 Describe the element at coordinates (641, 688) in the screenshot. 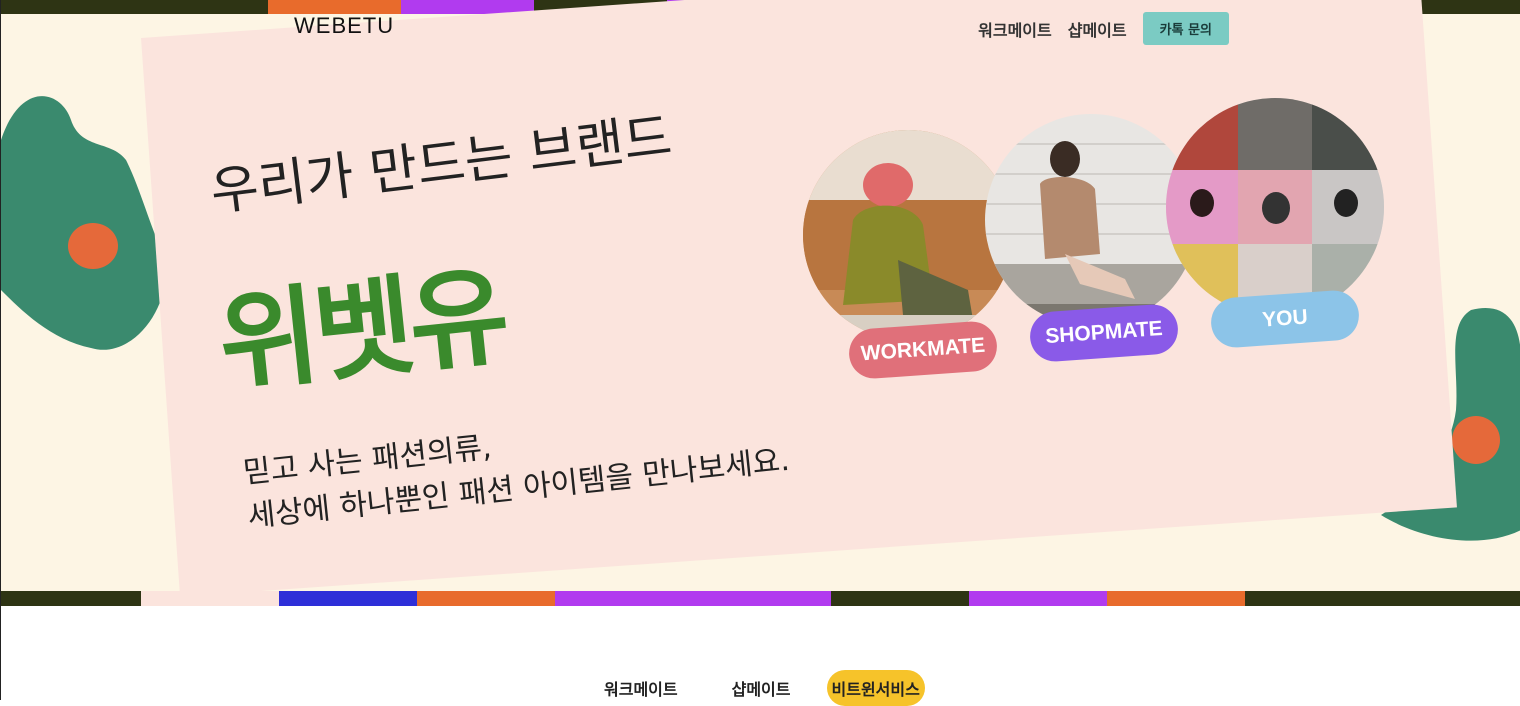

I see `tab-workmate: 워크메이트` at that location.